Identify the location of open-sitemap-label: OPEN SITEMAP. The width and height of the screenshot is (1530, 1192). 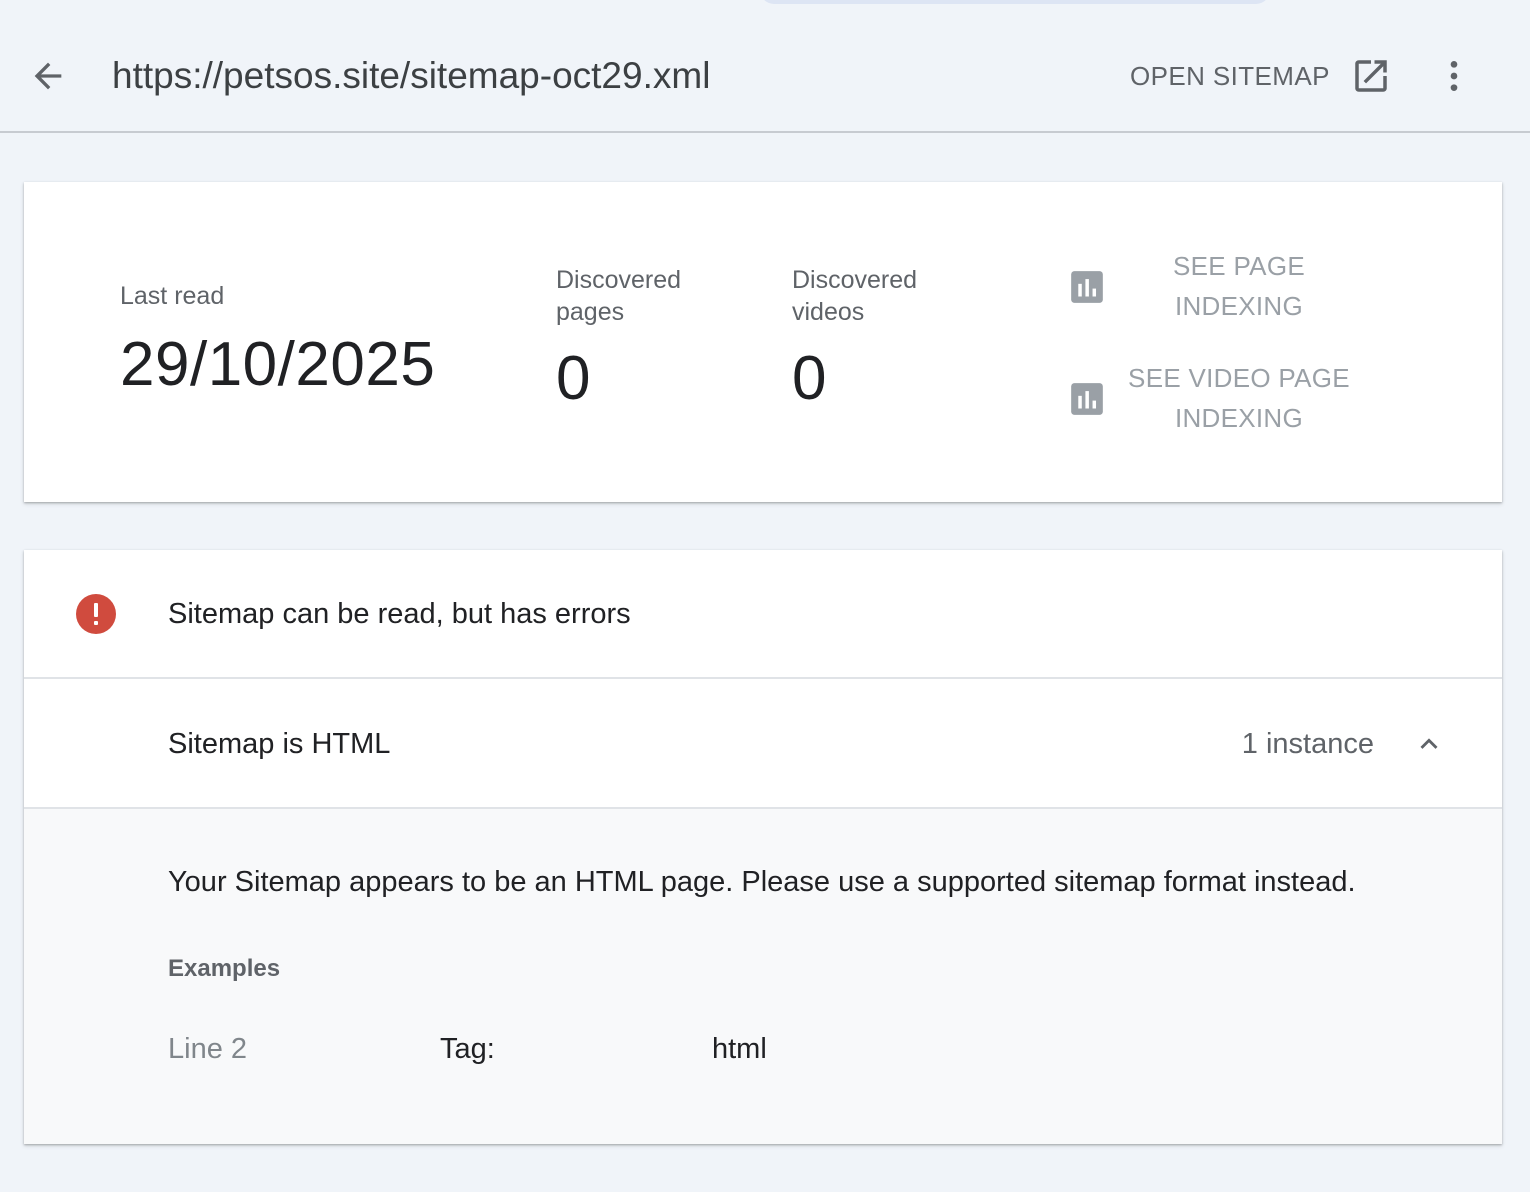
(1230, 75).